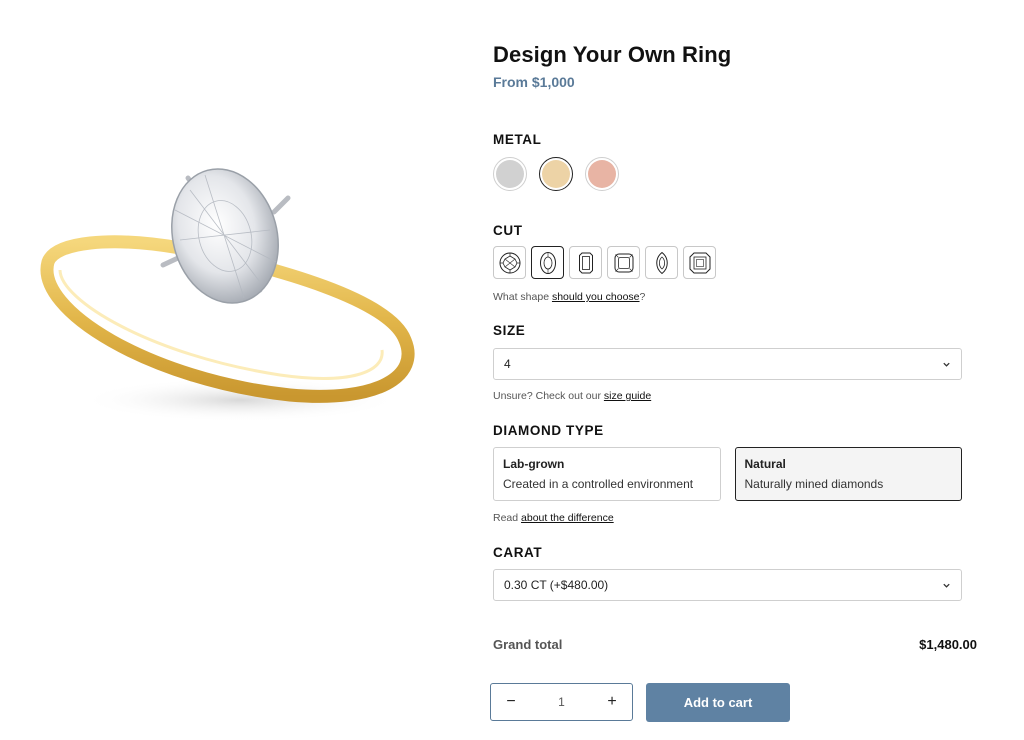  I want to click on size-helper: Unsure? Check out our size guide, so click(572, 396).